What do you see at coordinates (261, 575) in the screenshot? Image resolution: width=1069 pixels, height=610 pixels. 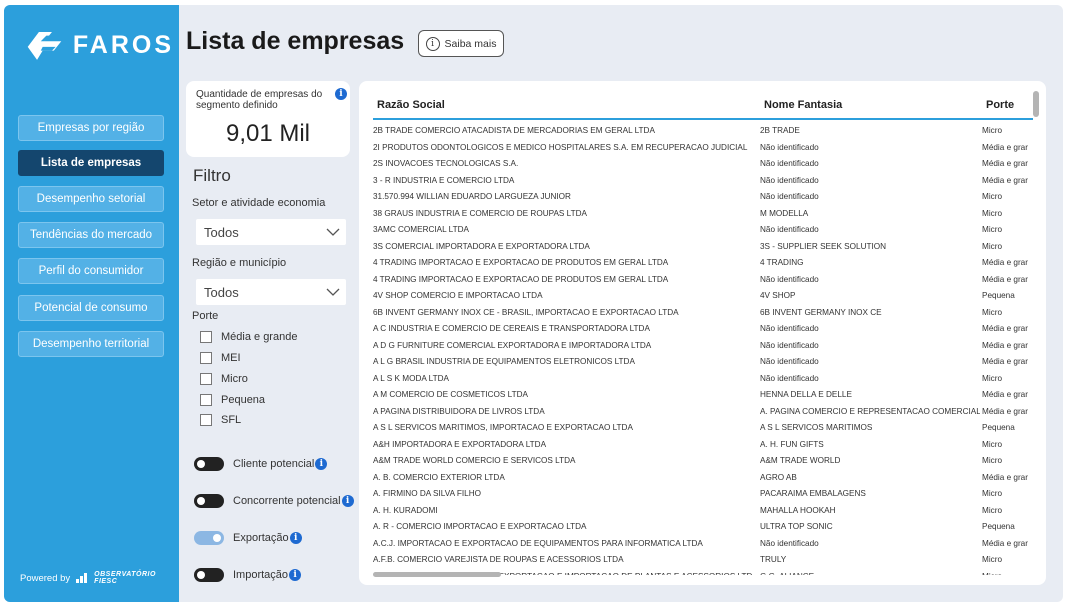 I see `toggle-label: Importação` at bounding box center [261, 575].